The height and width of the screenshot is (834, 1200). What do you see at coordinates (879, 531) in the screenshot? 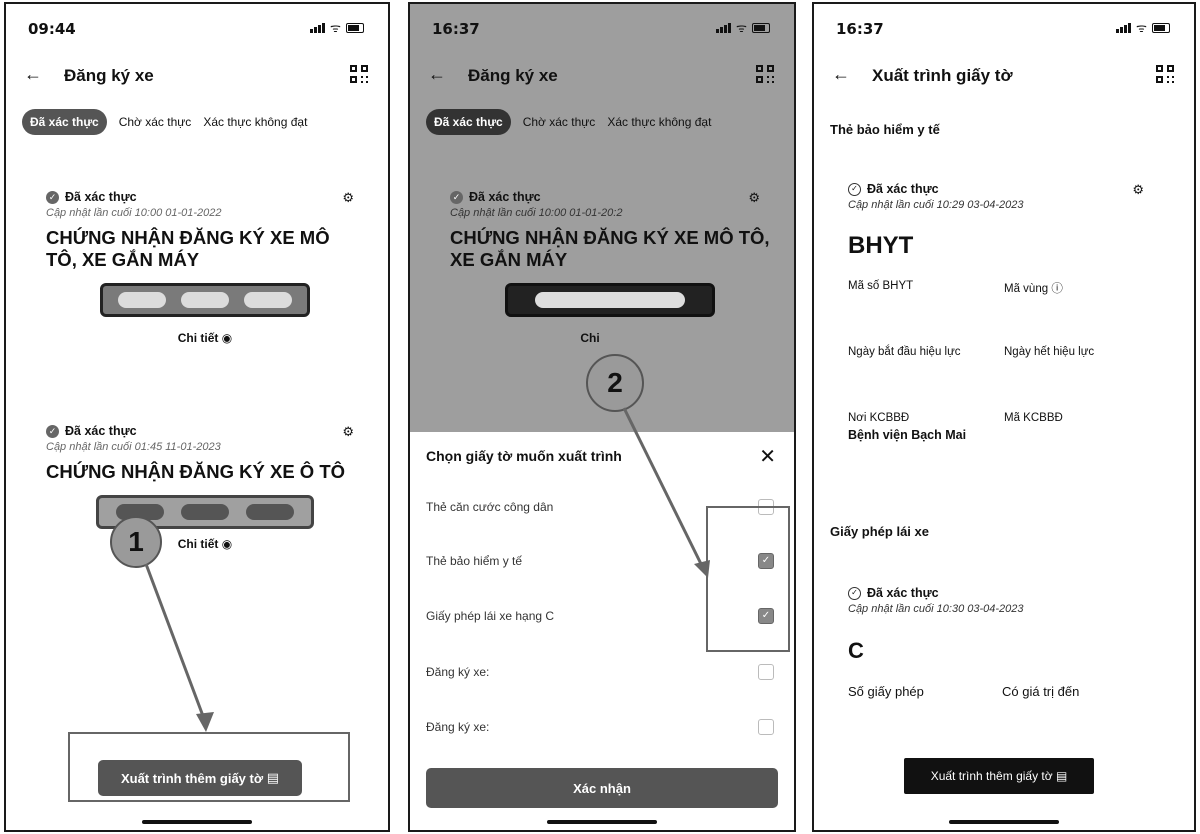
I see `section-title-driver-license: Giấy phép lái xe` at bounding box center [879, 531].